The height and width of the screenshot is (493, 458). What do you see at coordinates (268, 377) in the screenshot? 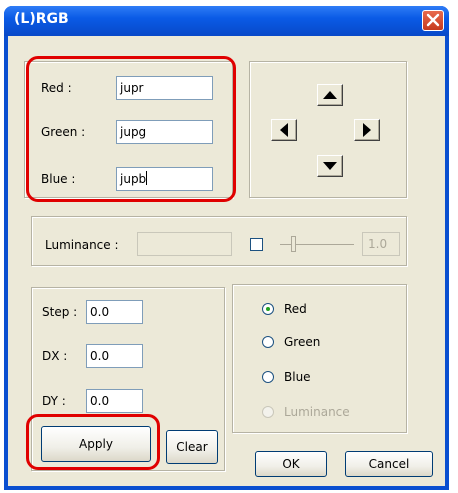
I see `radio-blue-indicator` at bounding box center [268, 377].